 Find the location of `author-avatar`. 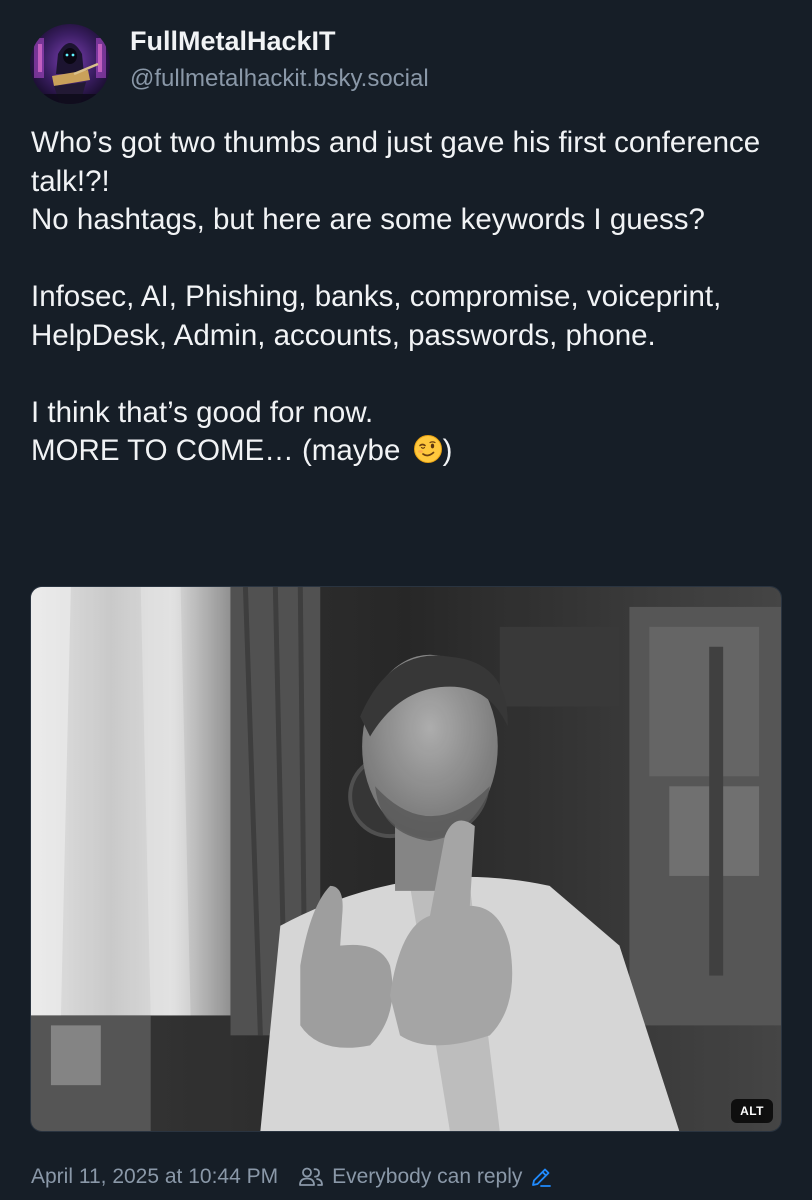

author-avatar is located at coordinates (70, 64).